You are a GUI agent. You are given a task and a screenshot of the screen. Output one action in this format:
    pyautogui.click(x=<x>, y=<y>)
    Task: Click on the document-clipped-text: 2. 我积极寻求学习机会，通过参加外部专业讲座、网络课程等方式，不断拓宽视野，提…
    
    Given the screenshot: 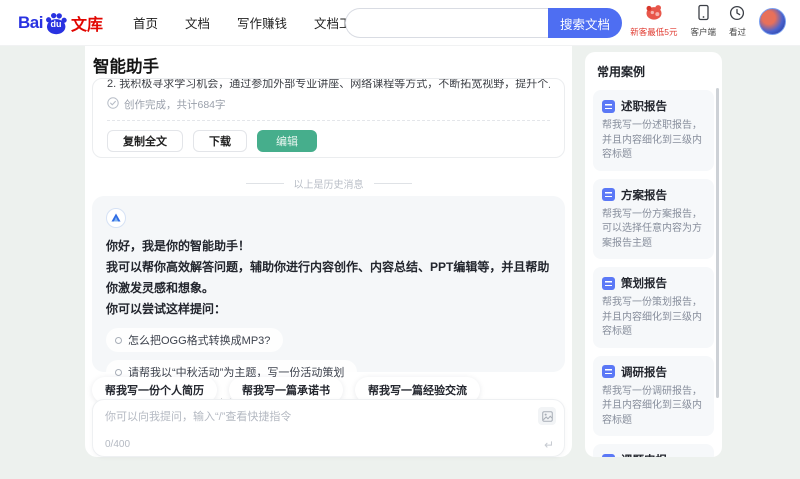 What is the action you would take?
    pyautogui.click(x=328, y=84)
    